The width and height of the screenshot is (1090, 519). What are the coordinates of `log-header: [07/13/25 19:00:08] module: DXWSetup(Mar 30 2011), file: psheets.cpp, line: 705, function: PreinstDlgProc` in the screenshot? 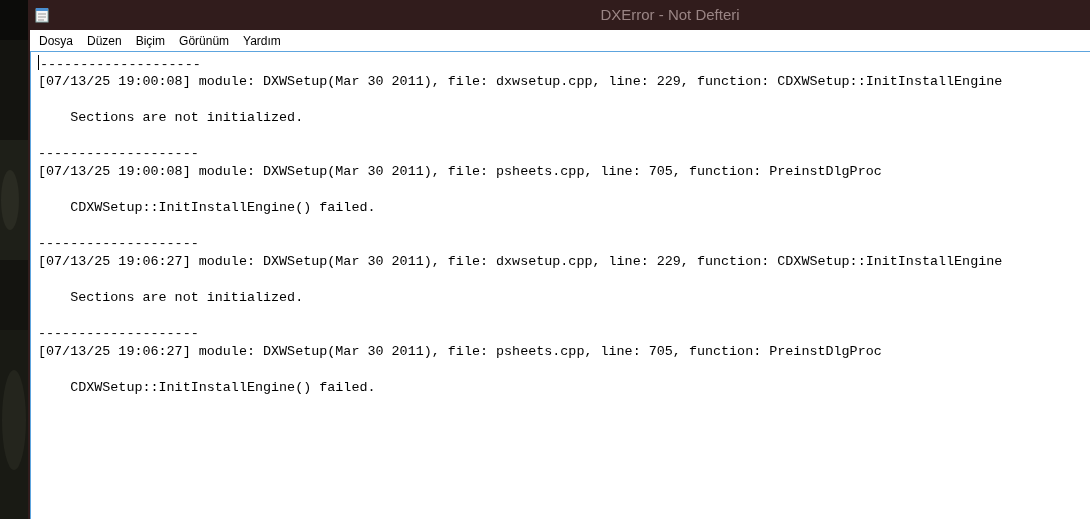 It's located at (460, 171).